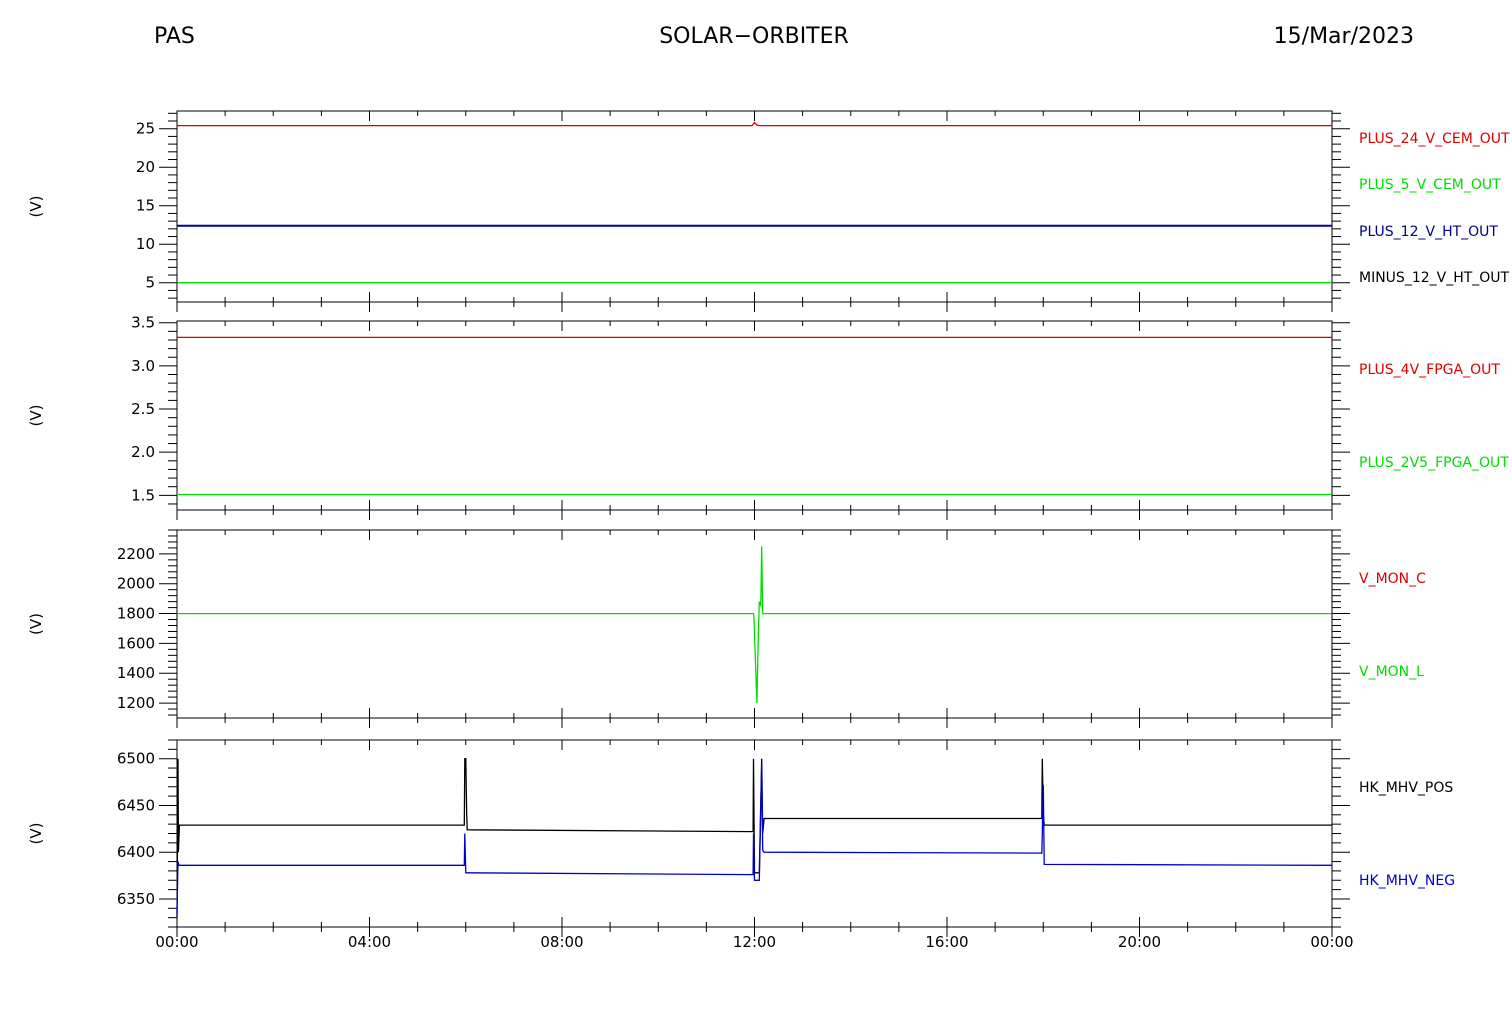 The height and width of the screenshot is (1020, 1512). I want to click on legend-label: HK_MHV_POS, so click(1406, 788).